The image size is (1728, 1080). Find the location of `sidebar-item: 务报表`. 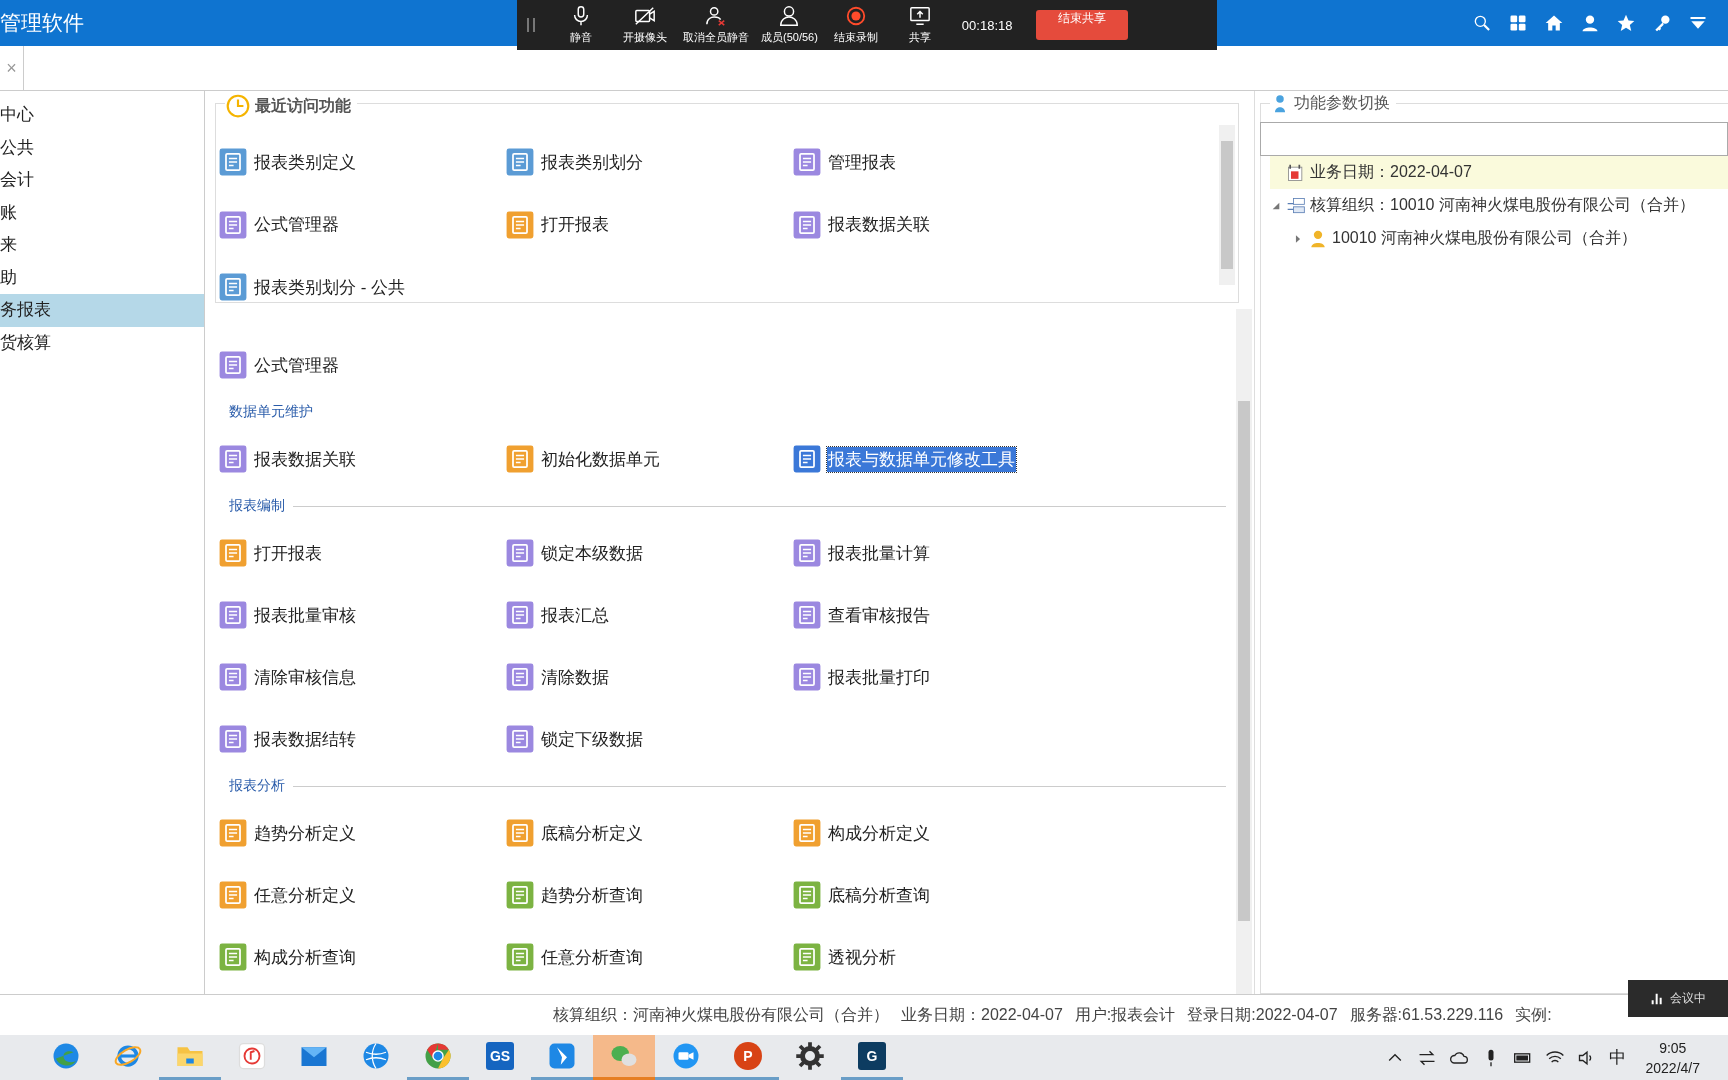

sidebar-item: 务报表 is located at coordinates (102, 310).